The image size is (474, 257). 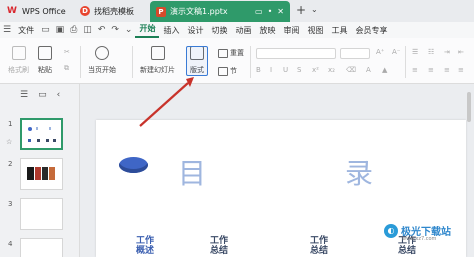 What do you see at coordinates (195, 30) in the screenshot?
I see `menu-item: 设计` at bounding box center [195, 30].